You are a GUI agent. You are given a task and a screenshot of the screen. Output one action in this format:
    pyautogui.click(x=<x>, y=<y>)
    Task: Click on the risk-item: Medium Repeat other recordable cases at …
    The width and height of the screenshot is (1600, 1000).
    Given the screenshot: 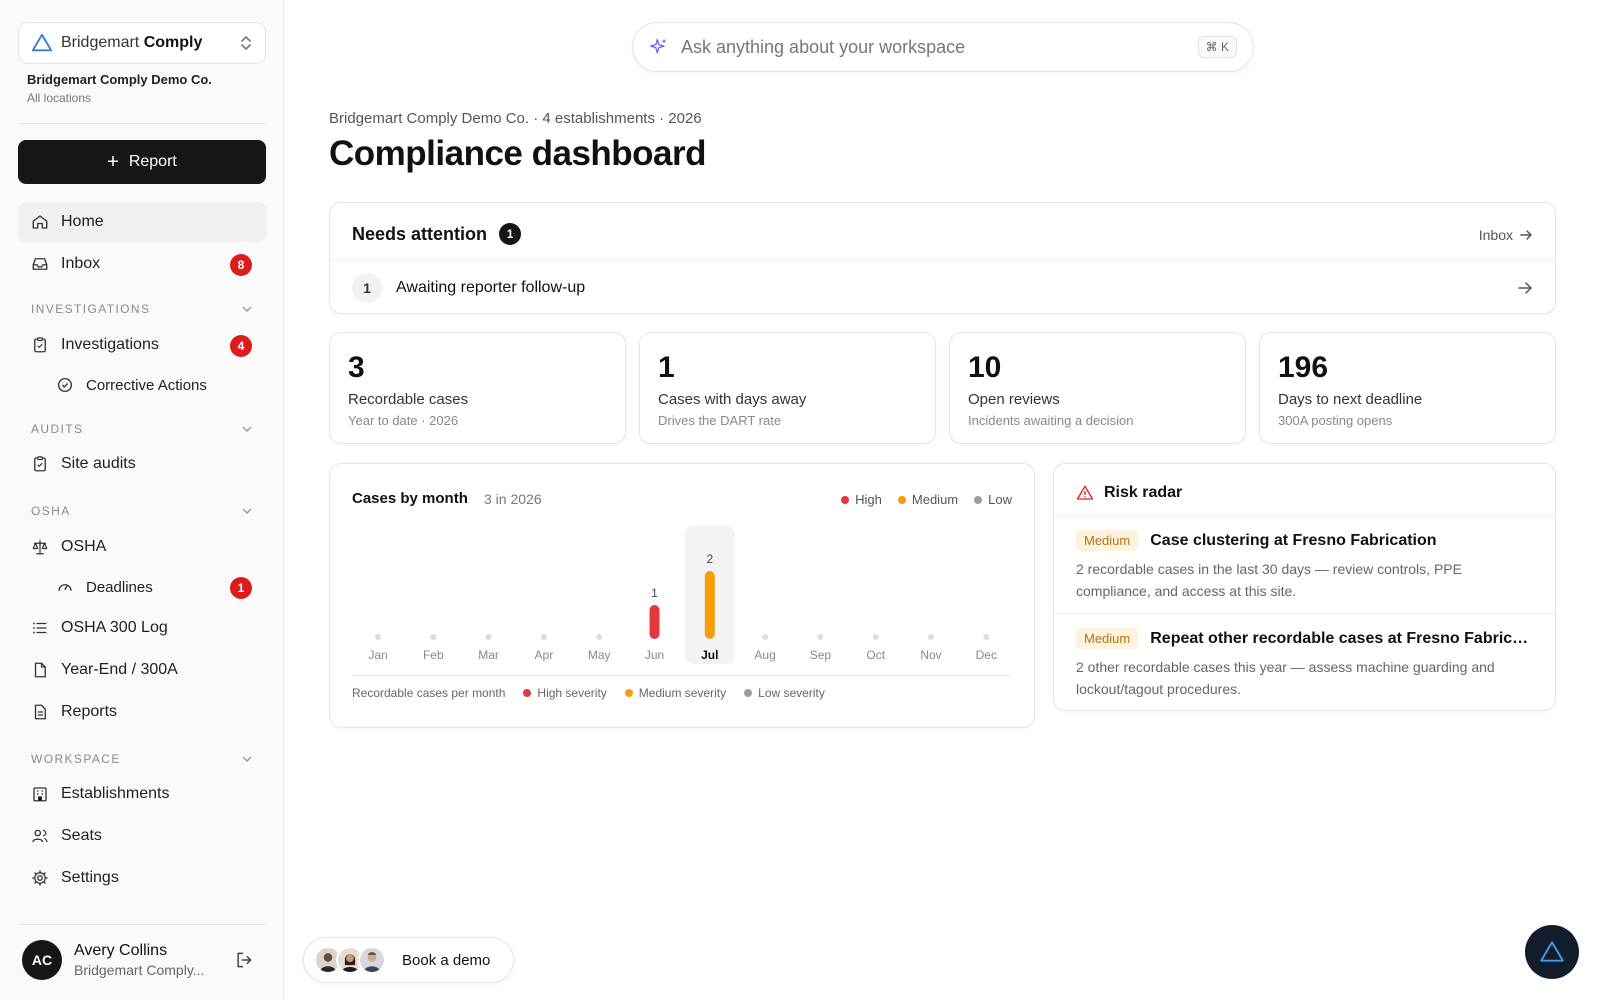 What is the action you would take?
    pyautogui.click(x=1305, y=664)
    